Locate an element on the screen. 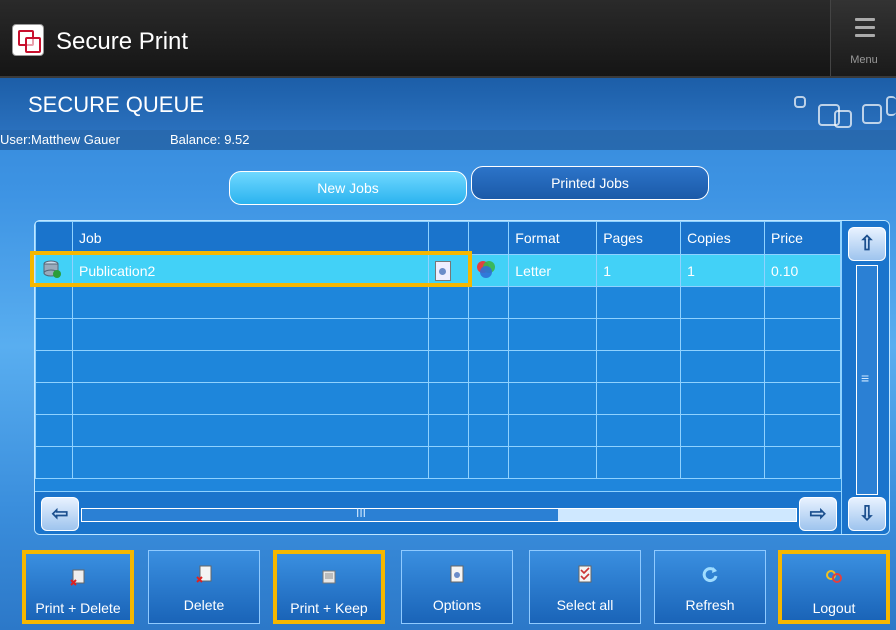 This screenshot has width=896, height=630. refresh-icon is located at coordinates (710, 575).